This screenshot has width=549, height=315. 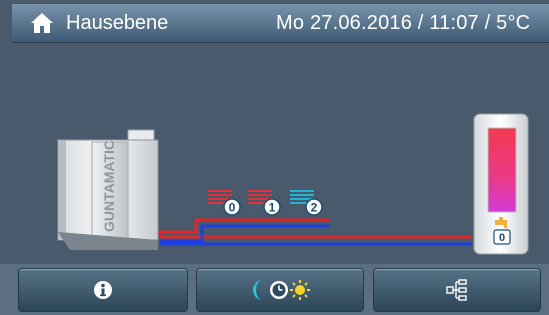 What do you see at coordinates (306, 203) in the screenshot?
I see `heating-circuit-2: 2` at bounding box center [306, 203].